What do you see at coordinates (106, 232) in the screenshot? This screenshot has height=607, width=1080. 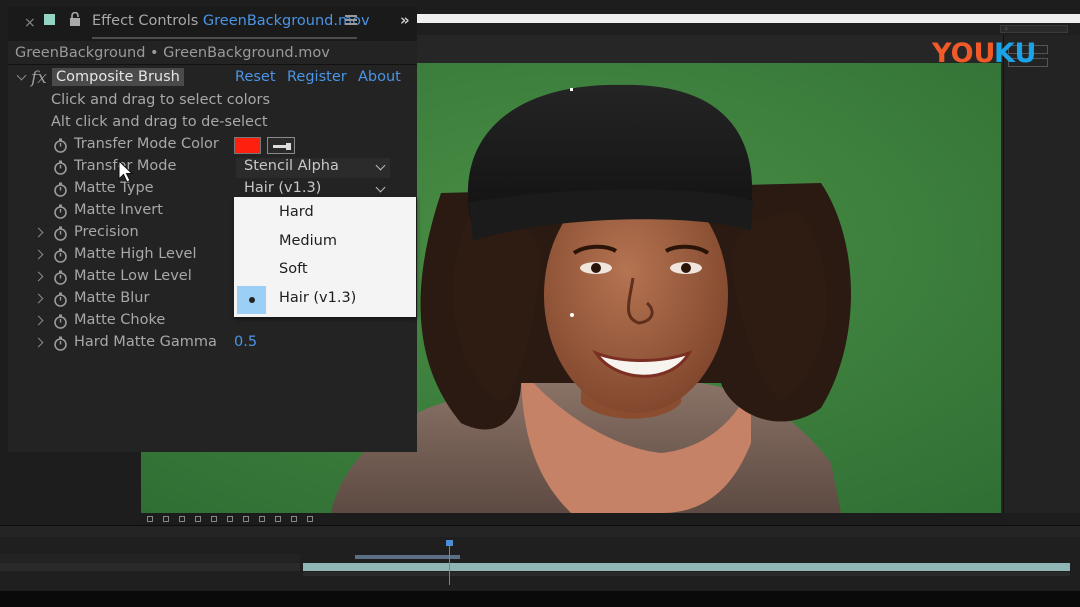 I see `property-label: Precision` at bounding box center [106, 232].